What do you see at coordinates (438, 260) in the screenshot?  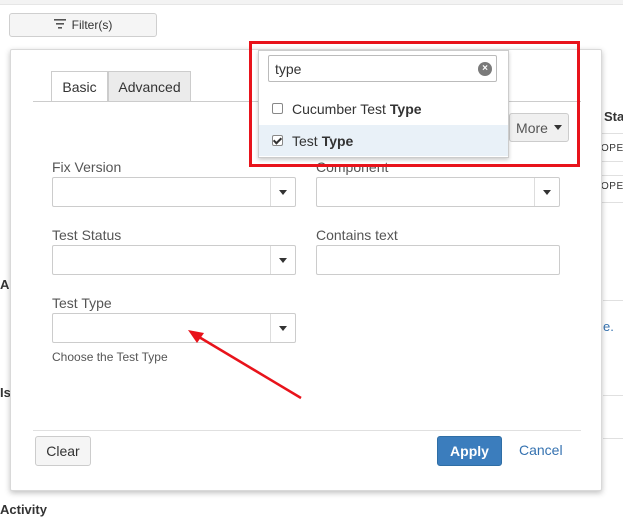 I see `contains-text-input` at bounding box center [438, 260].